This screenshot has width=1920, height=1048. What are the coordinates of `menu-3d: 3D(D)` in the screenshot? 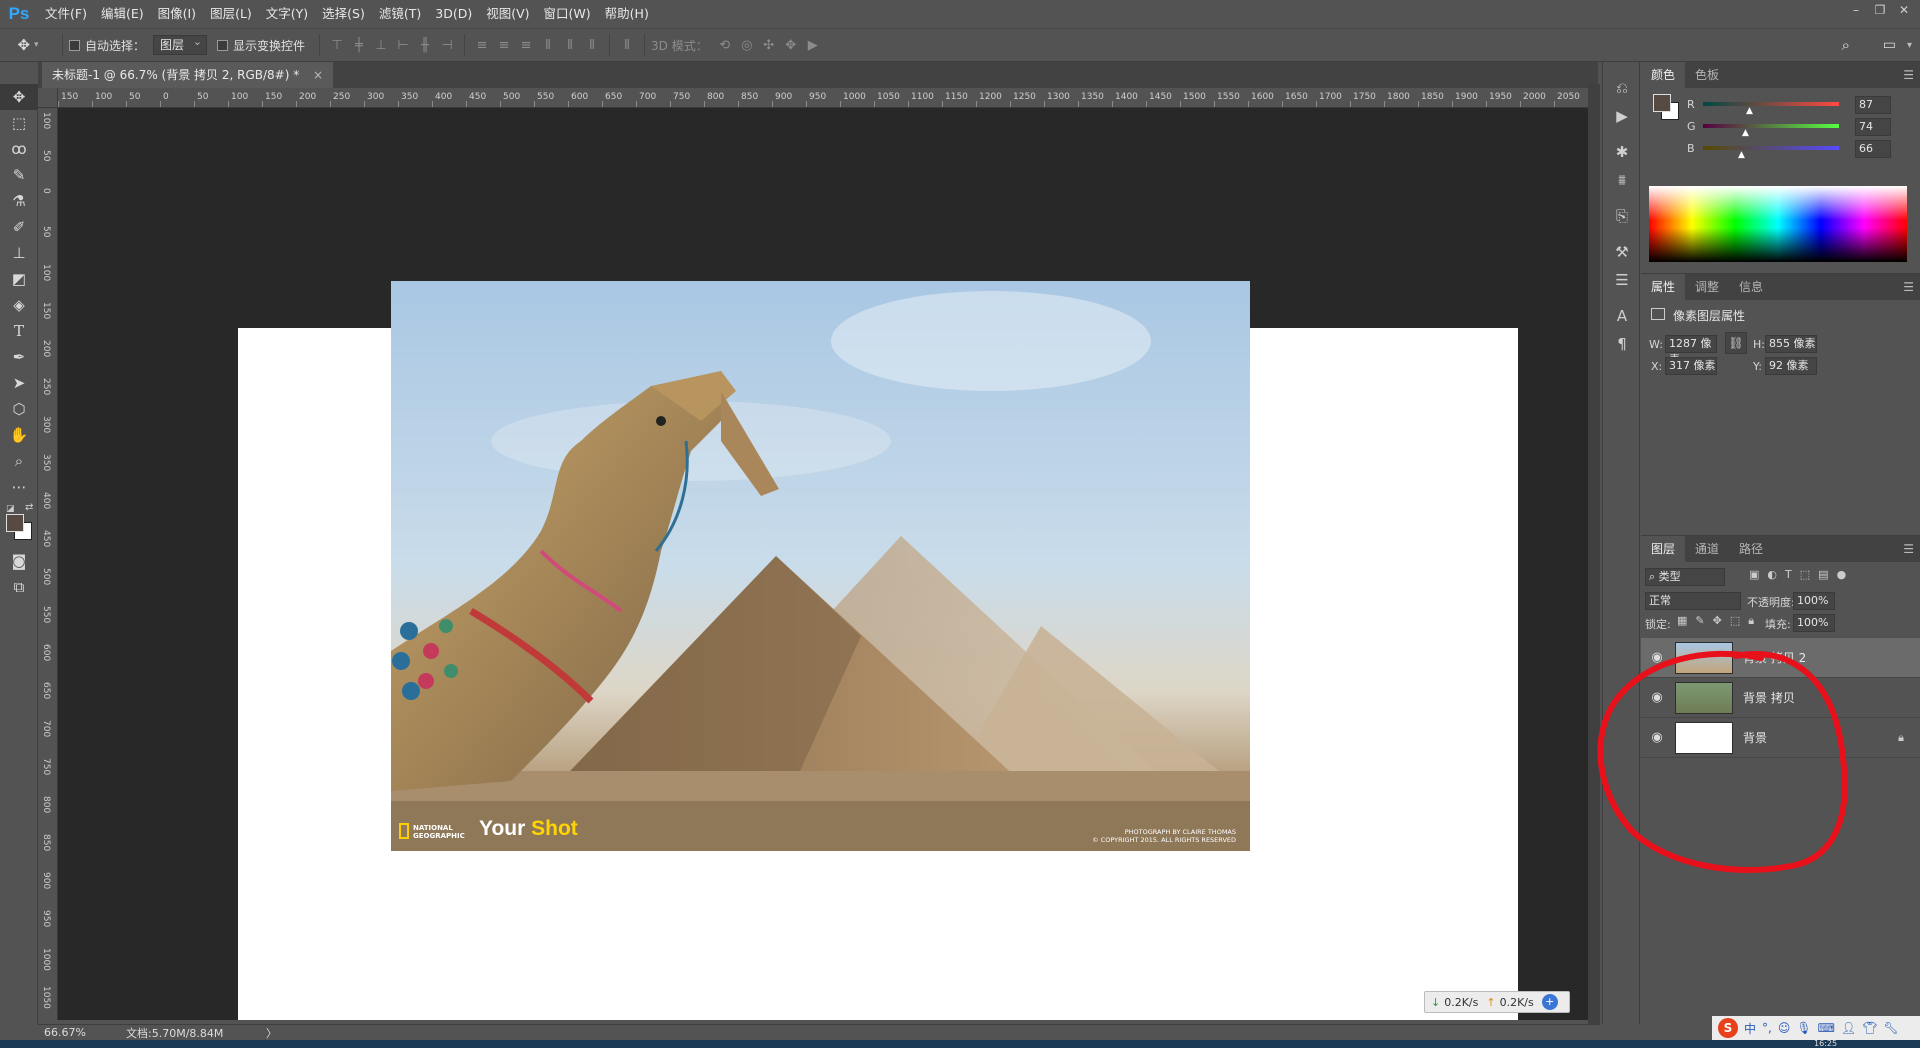 It's located at (453, 14).